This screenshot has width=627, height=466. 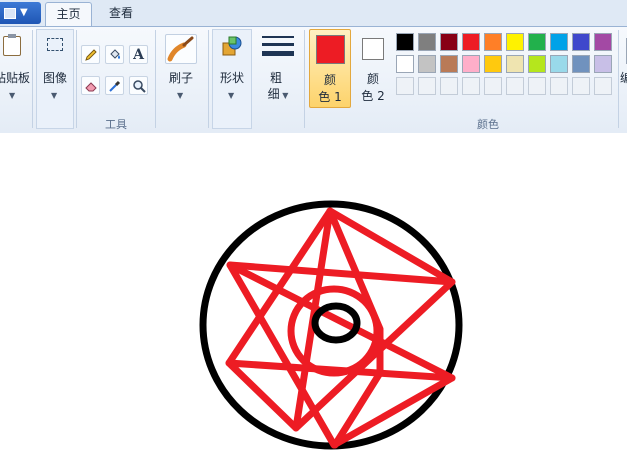 I want to click on fill-tool, so click(x=114, y=54).